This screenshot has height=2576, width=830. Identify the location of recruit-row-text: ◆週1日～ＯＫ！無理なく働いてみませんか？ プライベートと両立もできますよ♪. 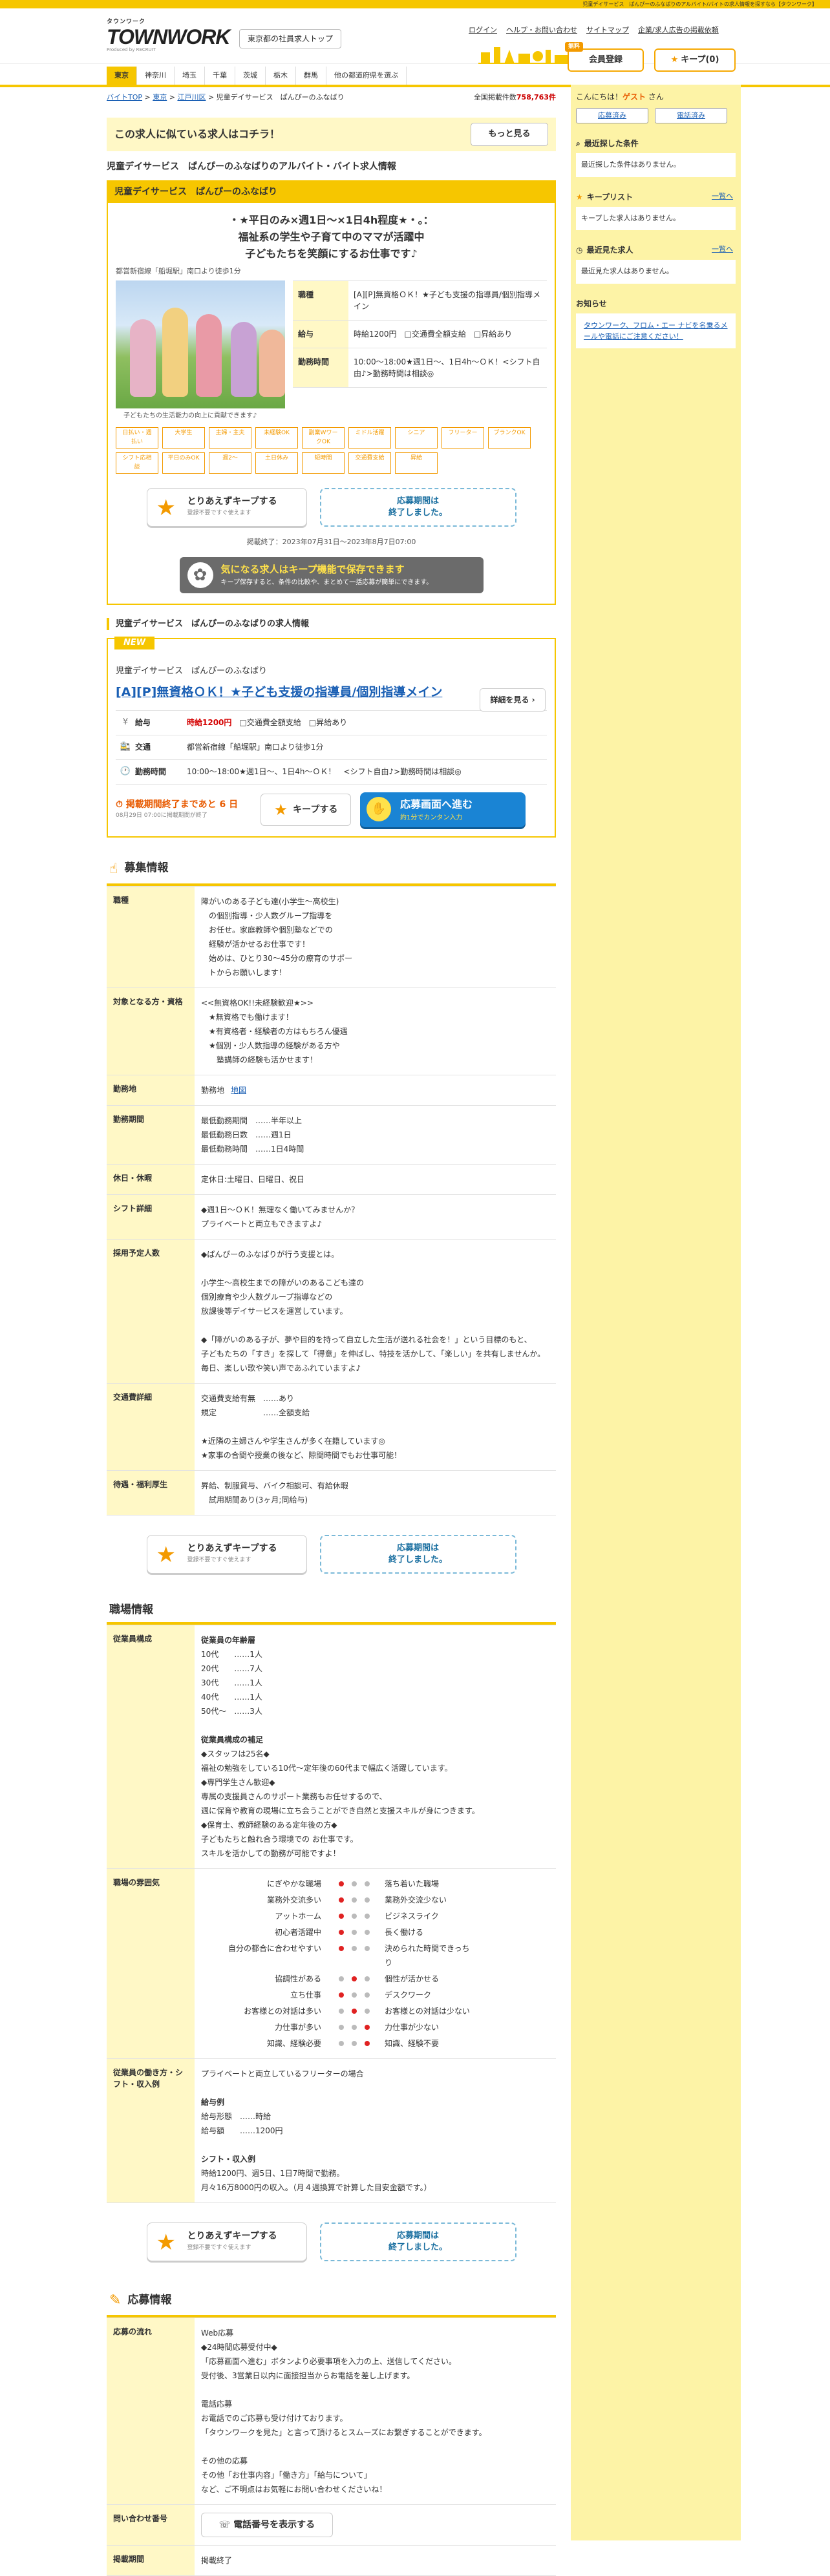
(280, 1217).